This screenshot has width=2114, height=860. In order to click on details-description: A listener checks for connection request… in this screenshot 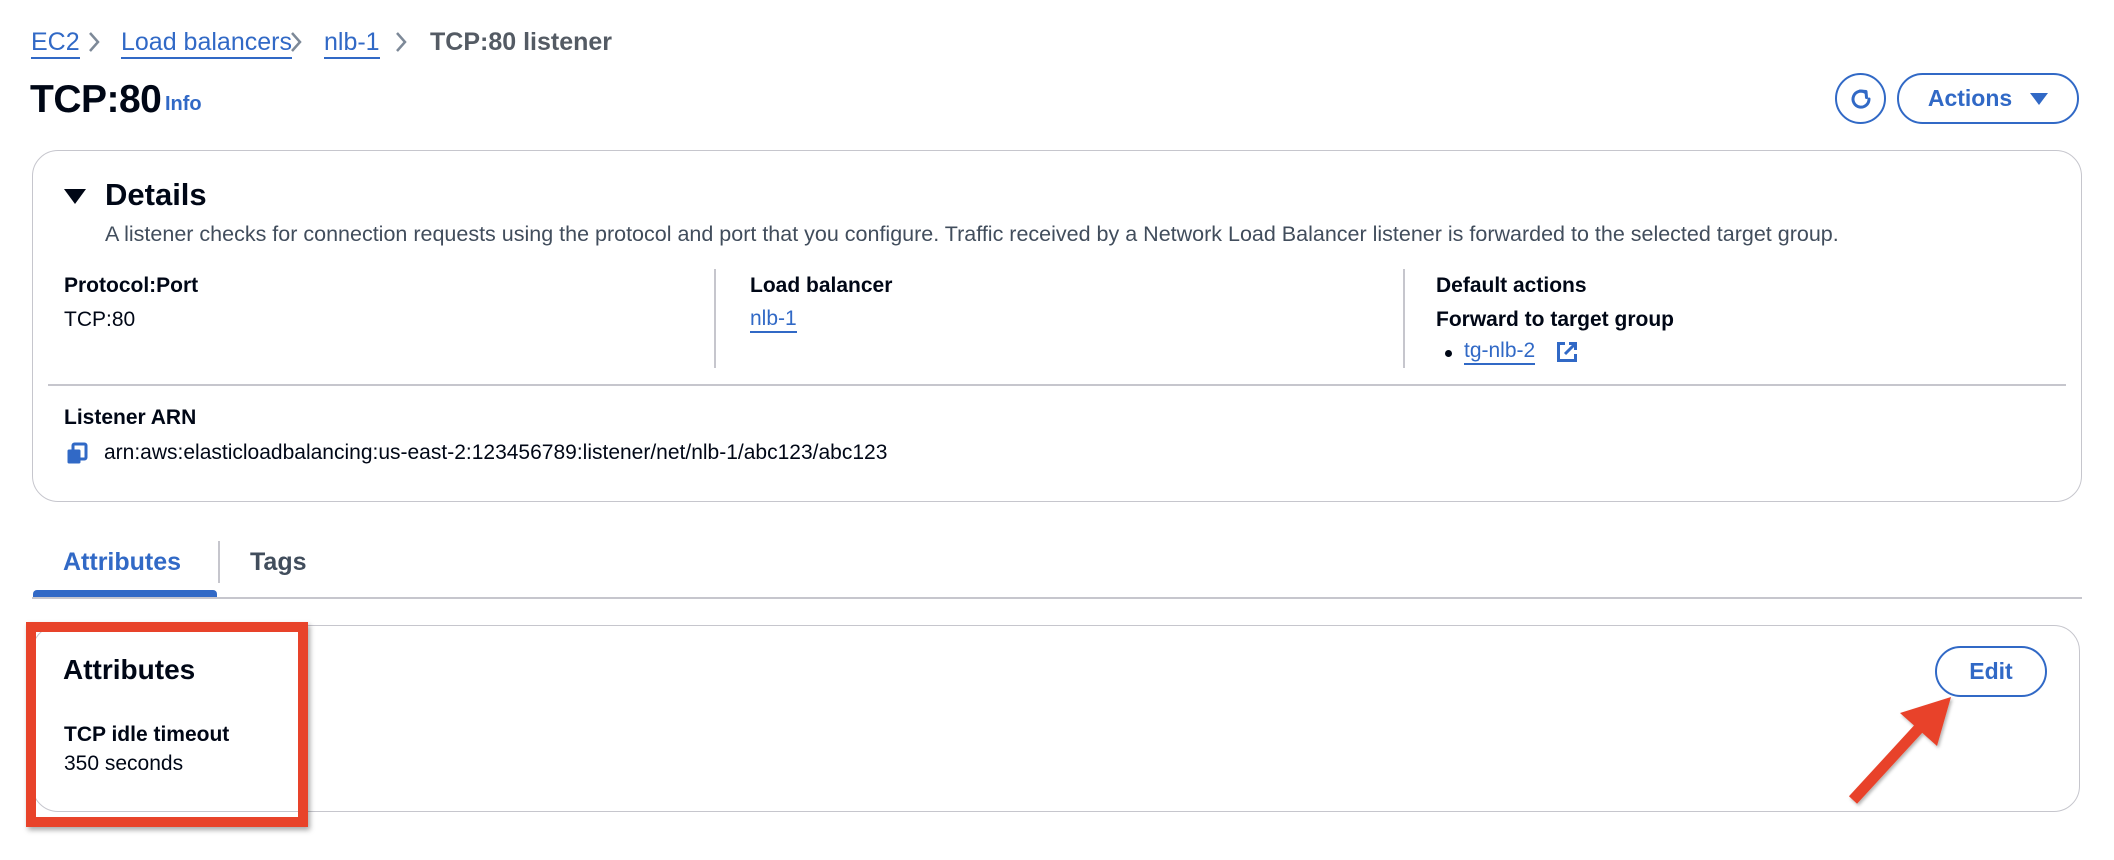, I will do `click(972, 234)`.